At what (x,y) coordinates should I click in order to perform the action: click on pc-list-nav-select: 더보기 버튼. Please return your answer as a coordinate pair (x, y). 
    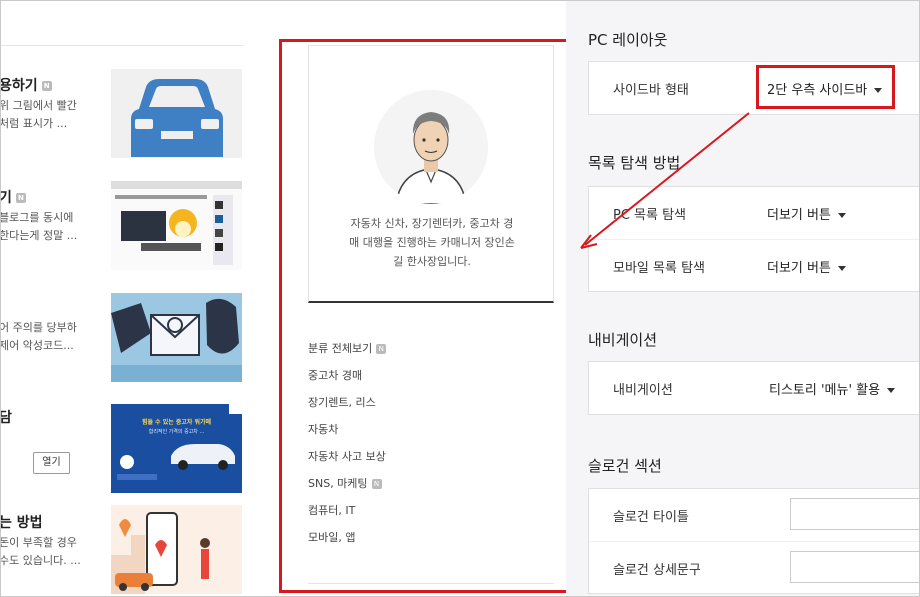
    Looking at the image, I should click on (806, 213).